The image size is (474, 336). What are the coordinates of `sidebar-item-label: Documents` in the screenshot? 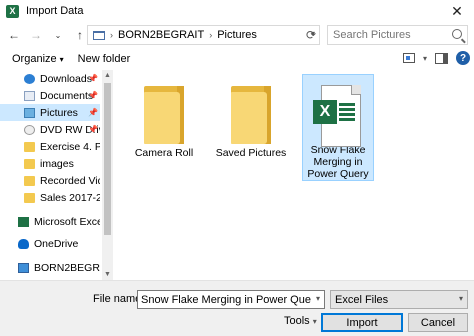 It's located at (67, 95).